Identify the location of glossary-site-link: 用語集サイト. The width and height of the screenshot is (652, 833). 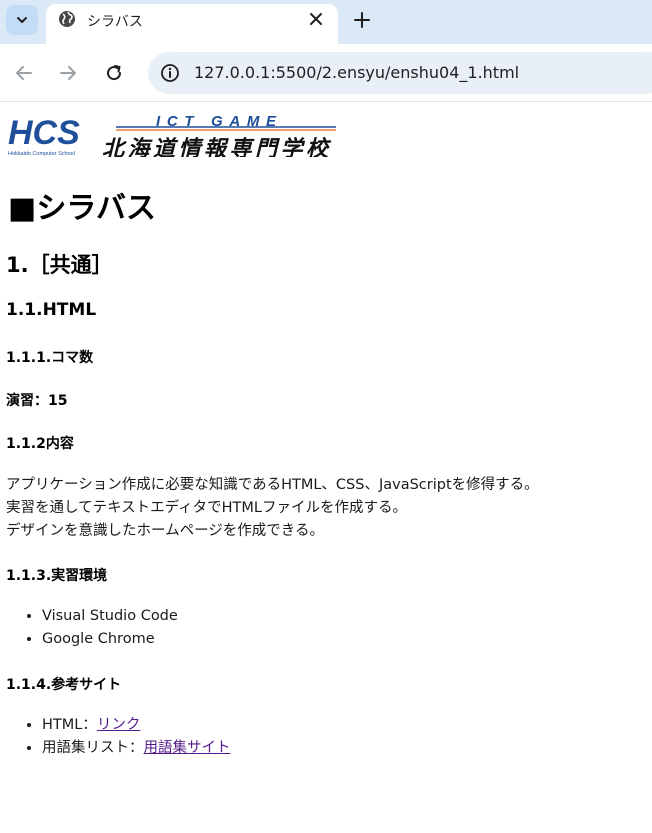
(187, 748).